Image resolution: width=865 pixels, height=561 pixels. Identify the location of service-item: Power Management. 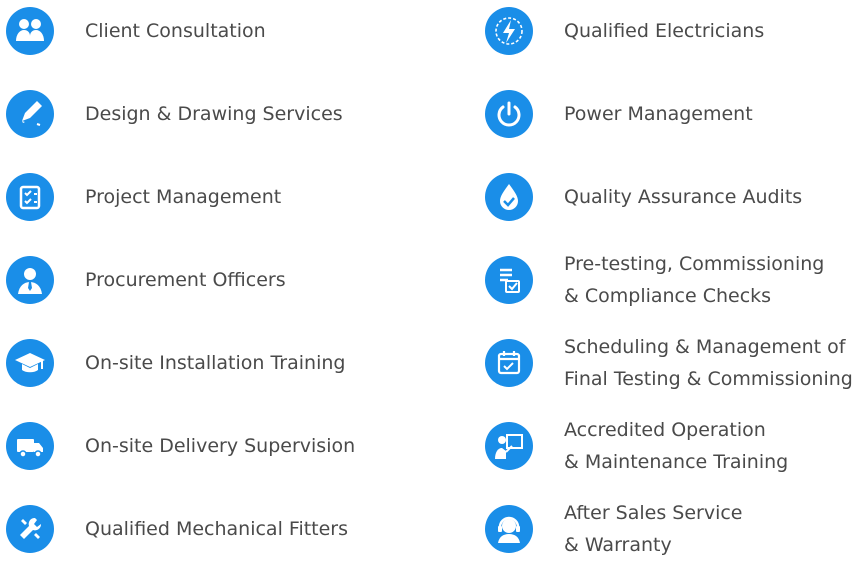
(616, 114).